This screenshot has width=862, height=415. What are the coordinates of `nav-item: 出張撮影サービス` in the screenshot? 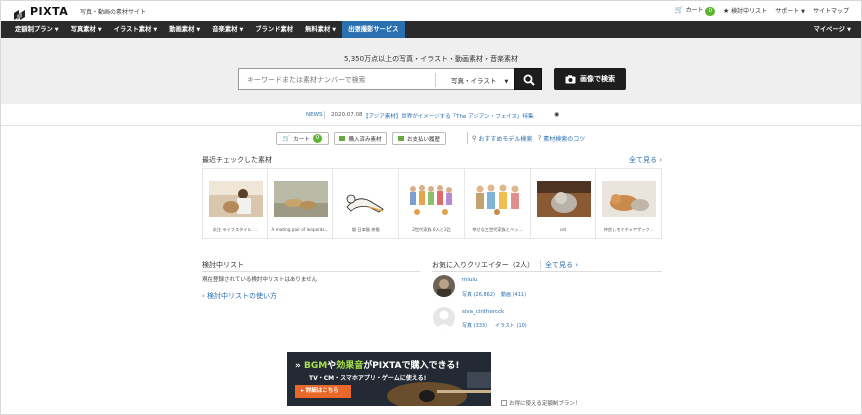 It's located at (373, 29).